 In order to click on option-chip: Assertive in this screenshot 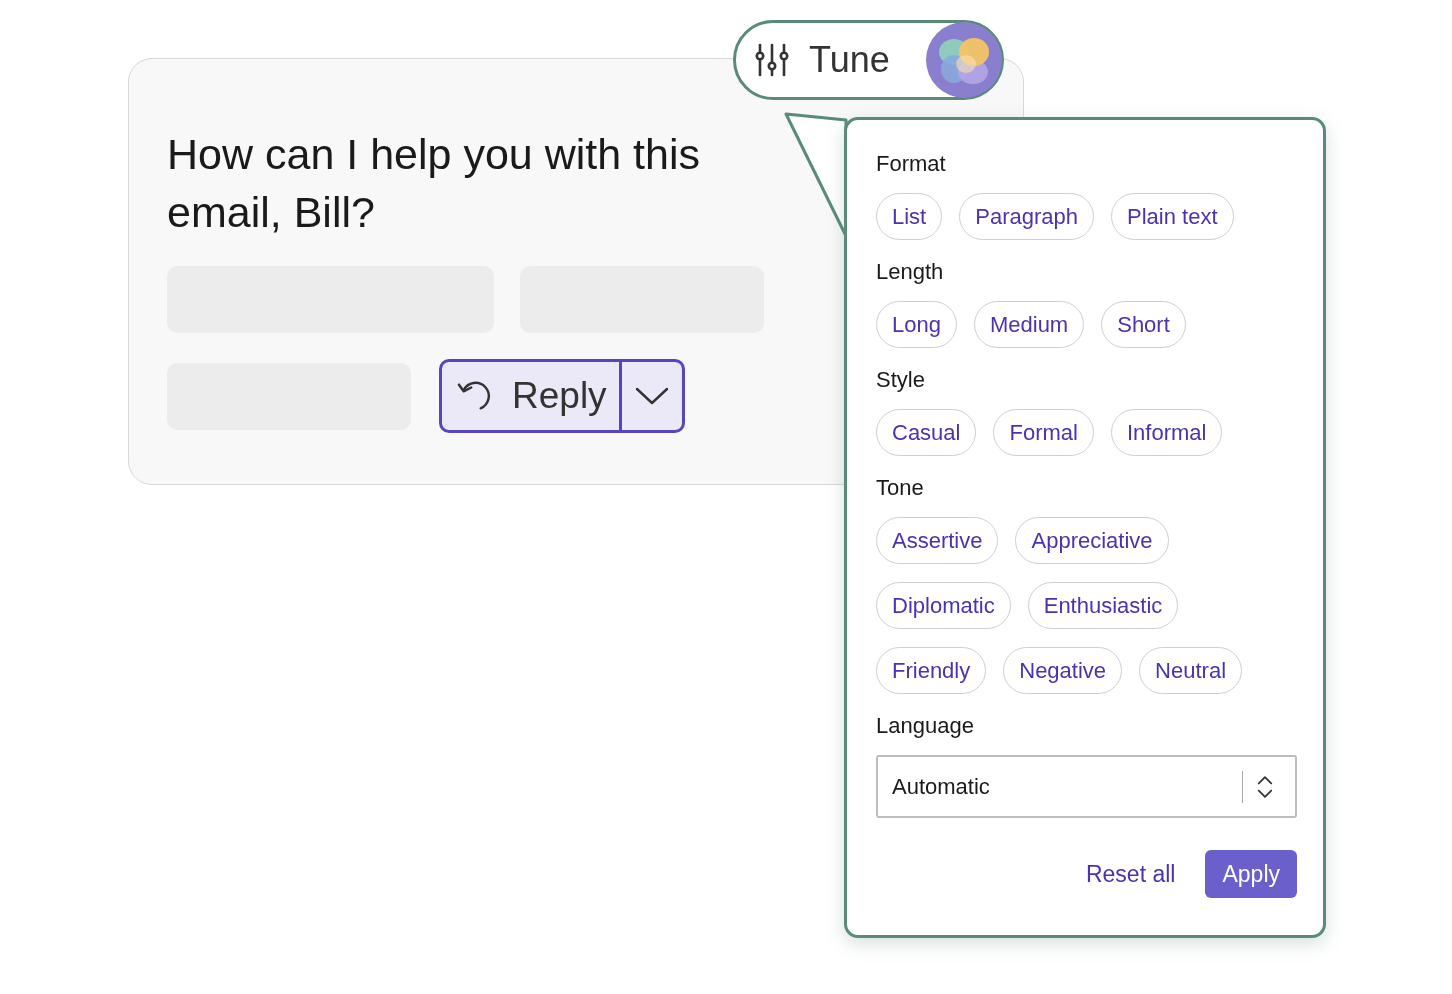, I will do `click(937, 540)`.